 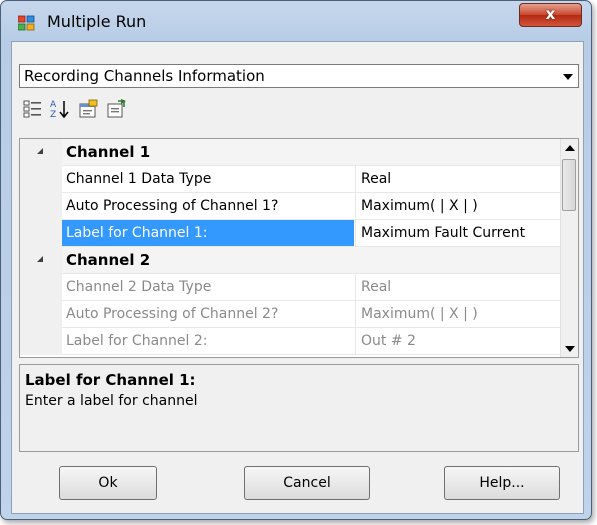 What do you see at coordinates (208, 233) in the screenshot?
I see `property-name: Label for Channel 1:` at bounding box center [208, 233].